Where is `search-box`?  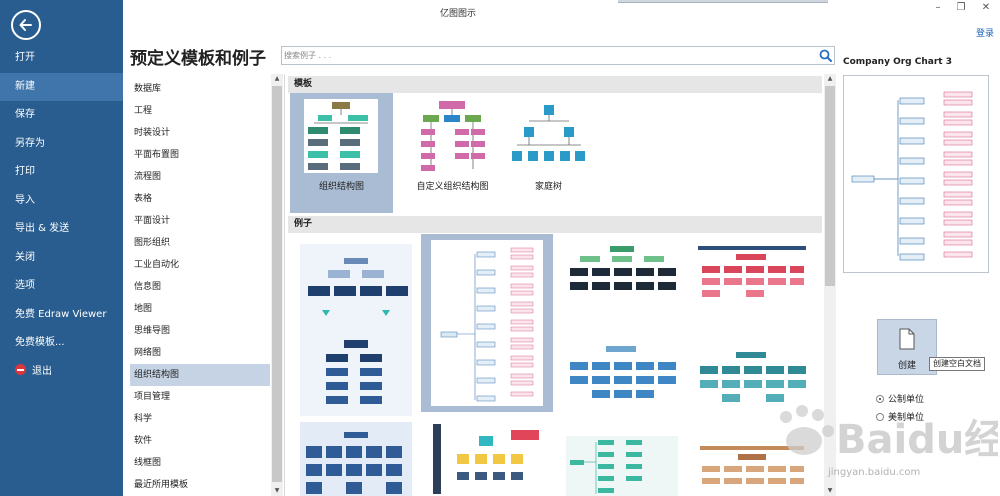 search-box is located at coordinates (558, 55).